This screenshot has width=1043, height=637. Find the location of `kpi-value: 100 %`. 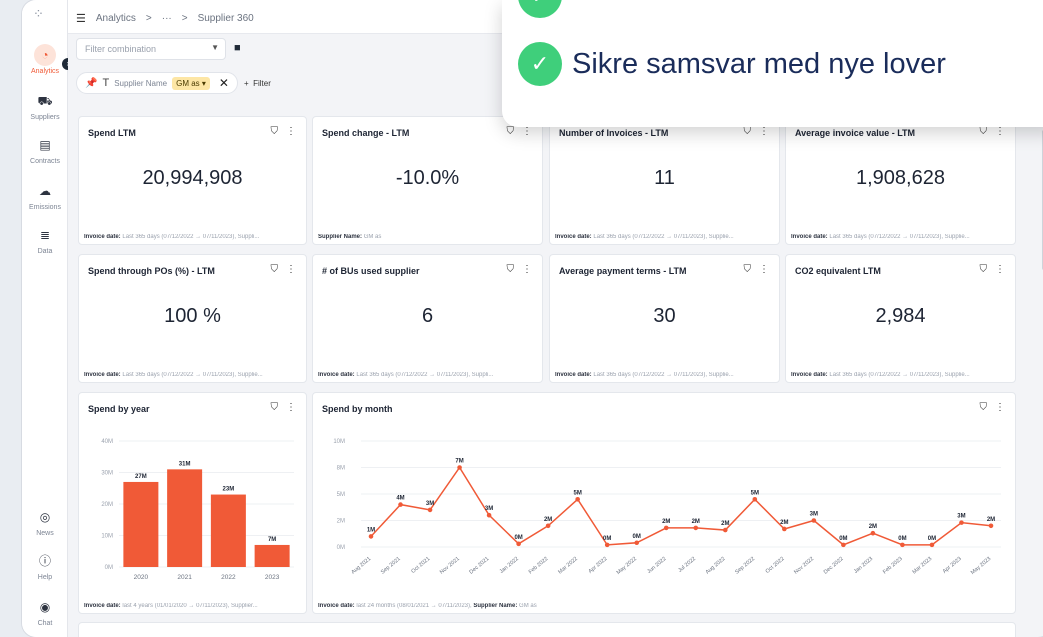

kpi-value: 100 % is located at coordinates (192, 316).